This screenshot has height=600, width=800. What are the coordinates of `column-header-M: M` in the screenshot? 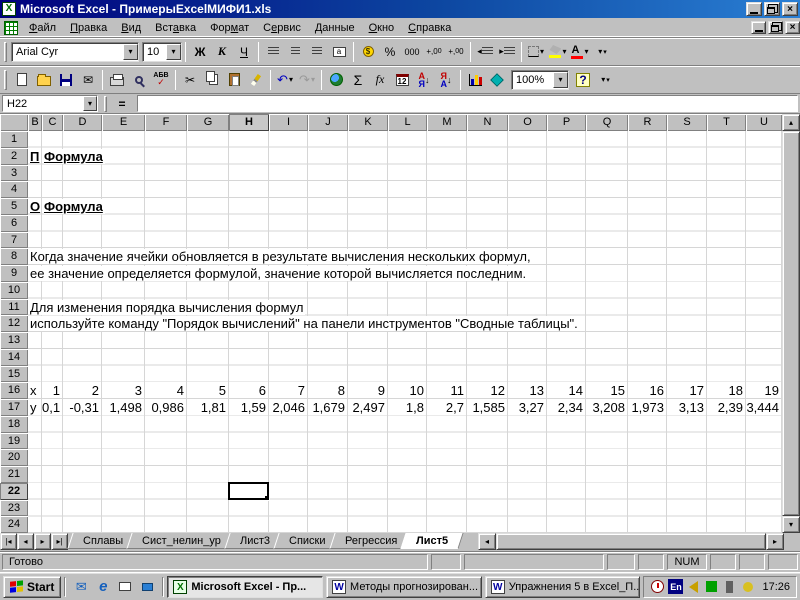 It's located at (447, 122).